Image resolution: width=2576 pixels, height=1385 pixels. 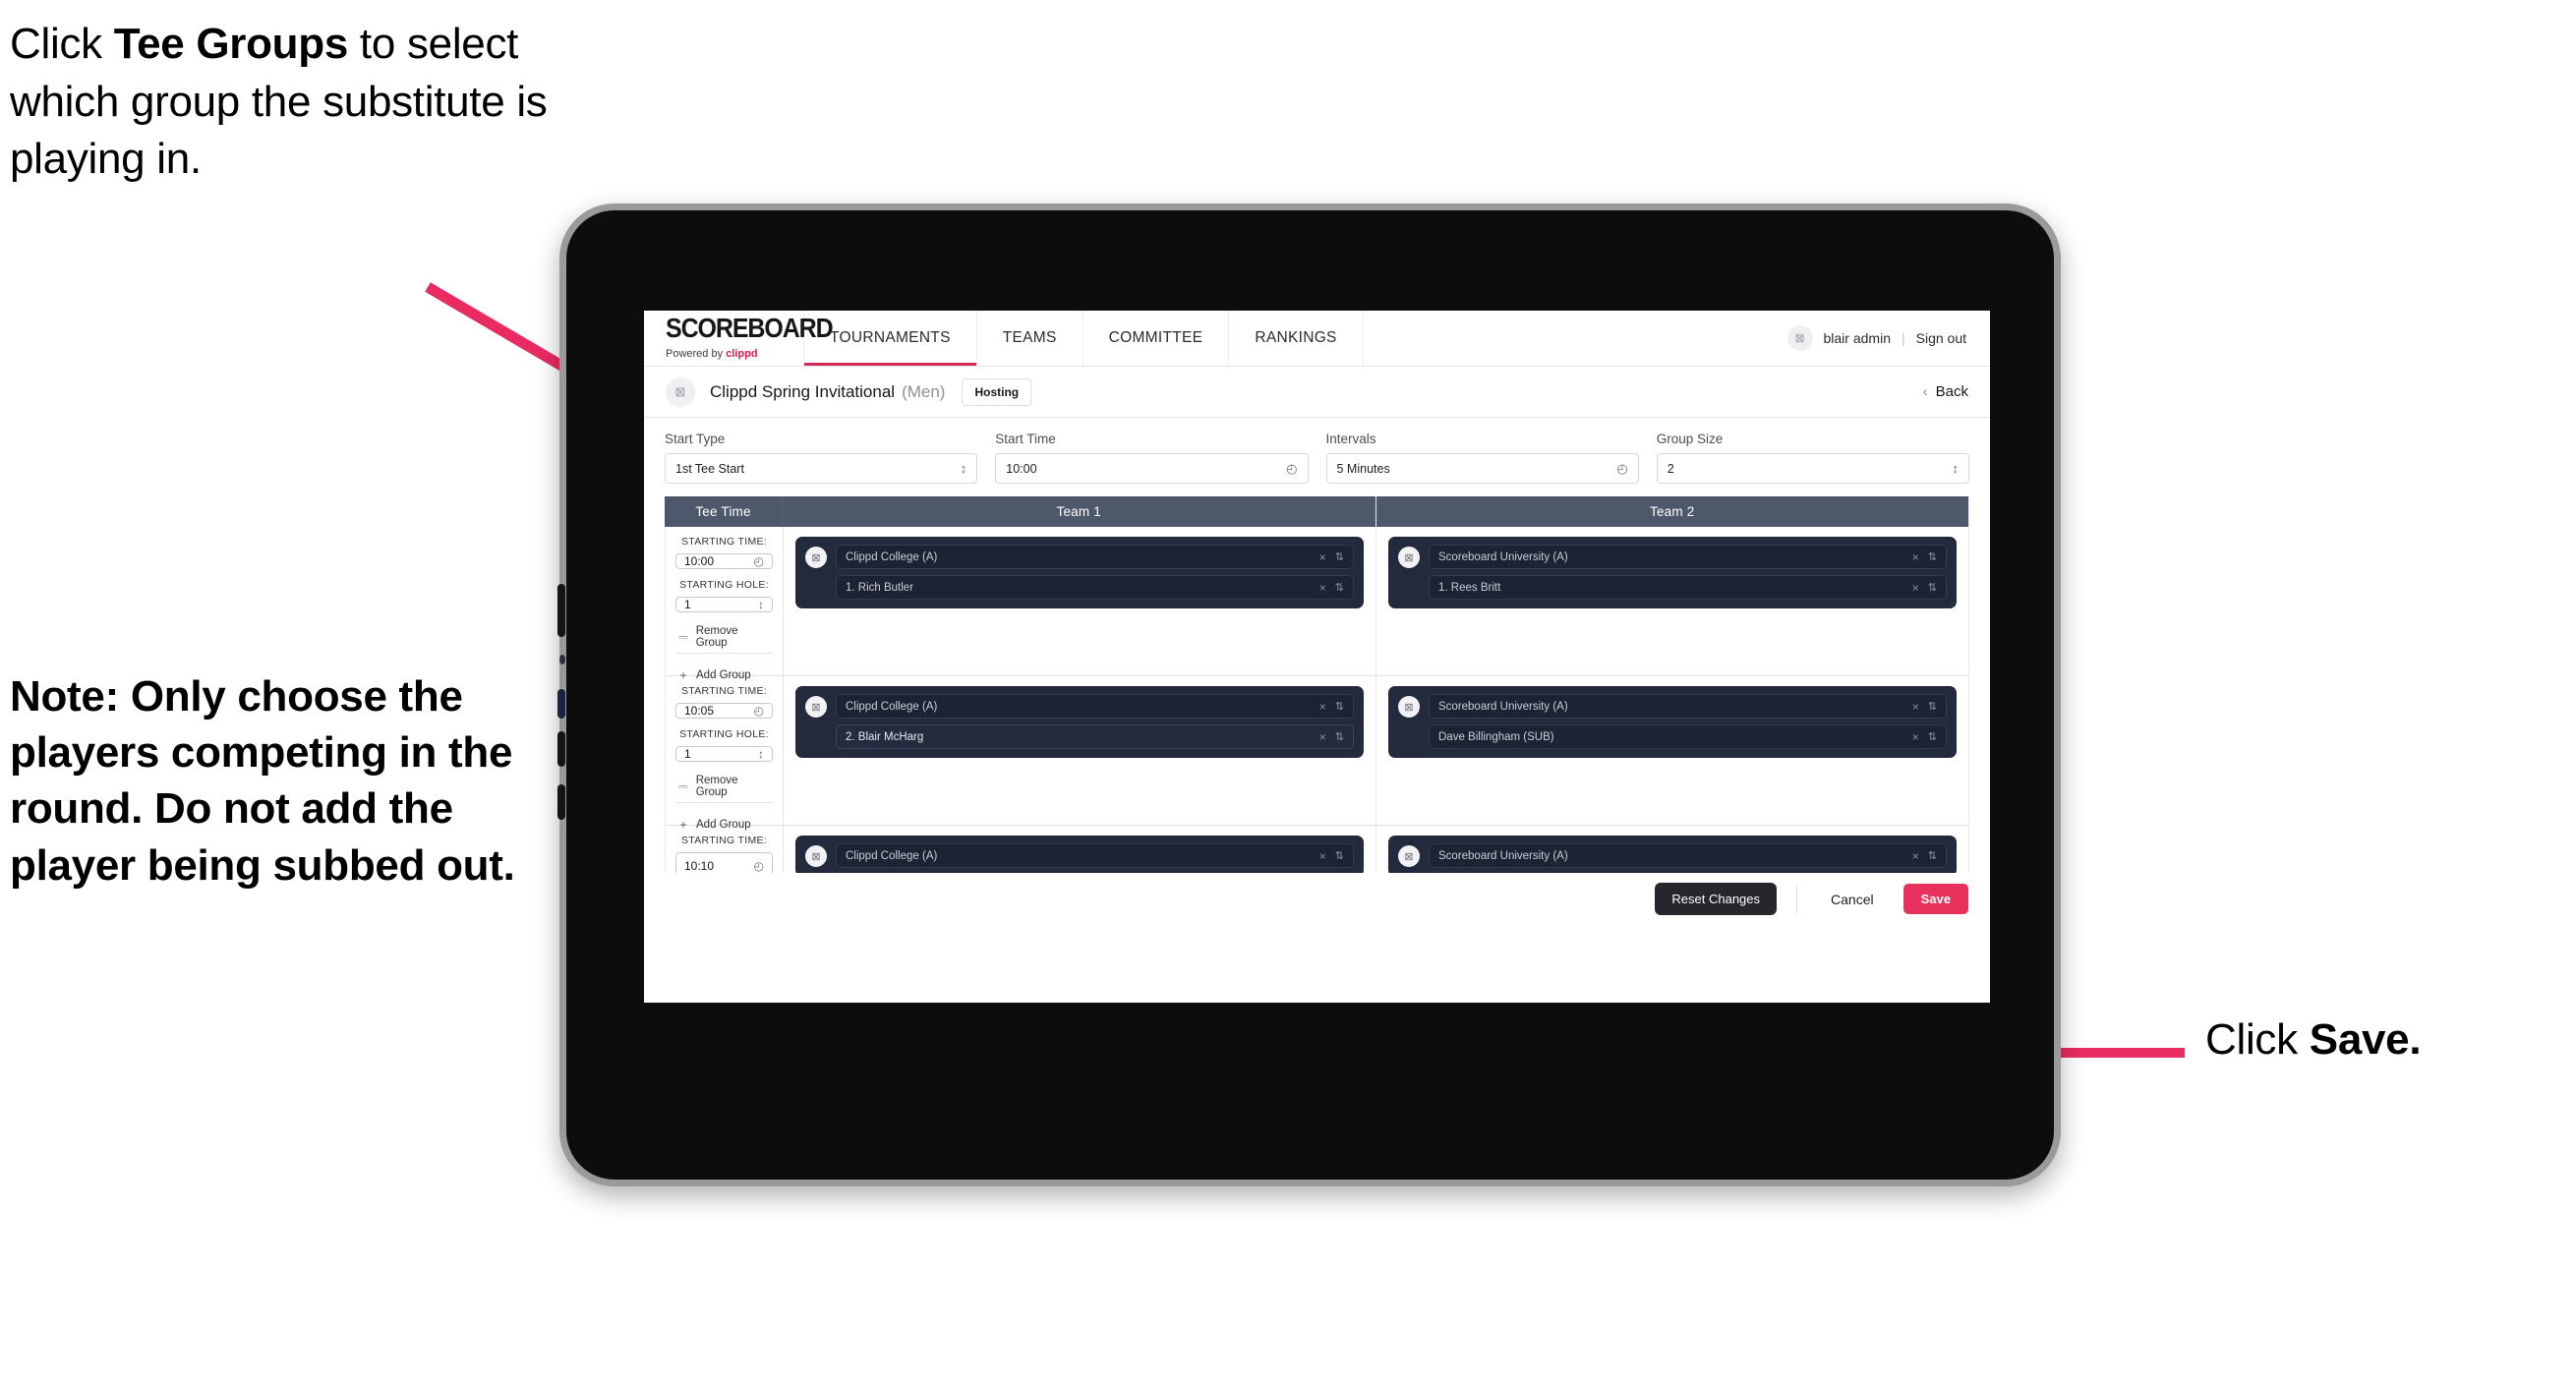 What do you see at coordinates (1852, 900) in the screenshot?
I see `cancel-button: Cancel` at bounding box center [1852, 900].